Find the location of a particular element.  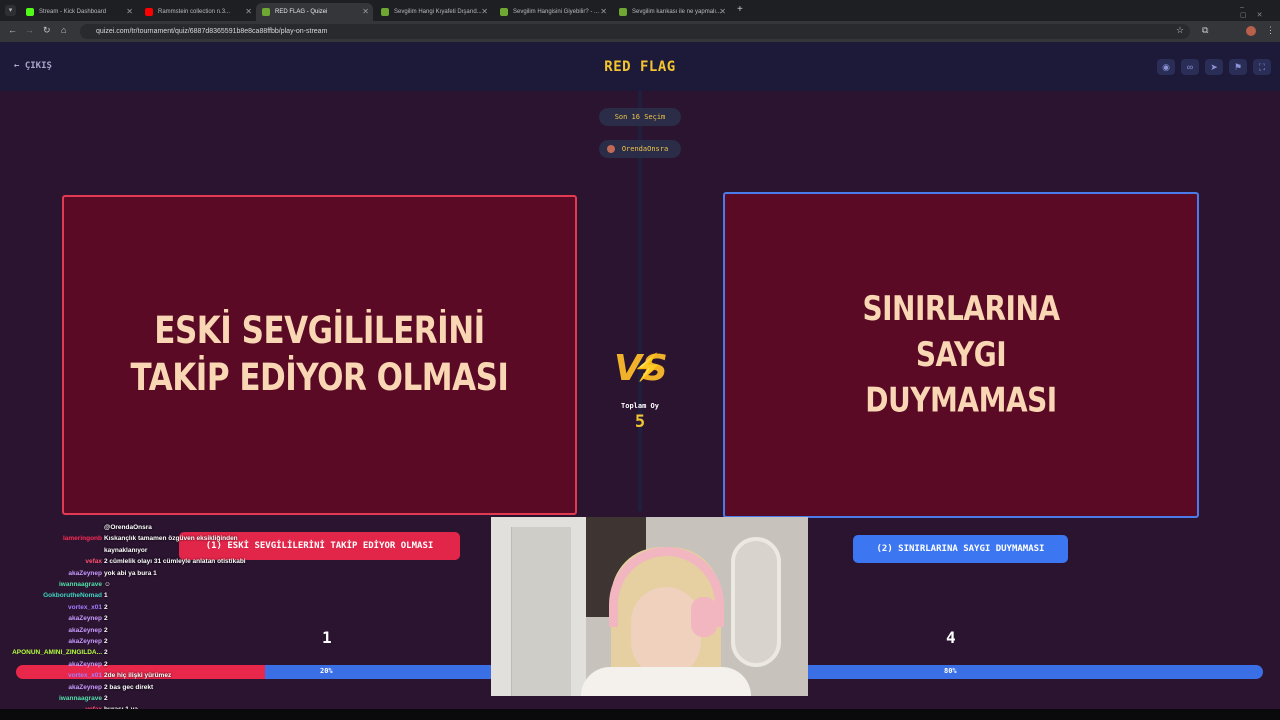

chat-message: vortex_x01 2de hiç ilişki yürümez is located at coordinates (150, 675).